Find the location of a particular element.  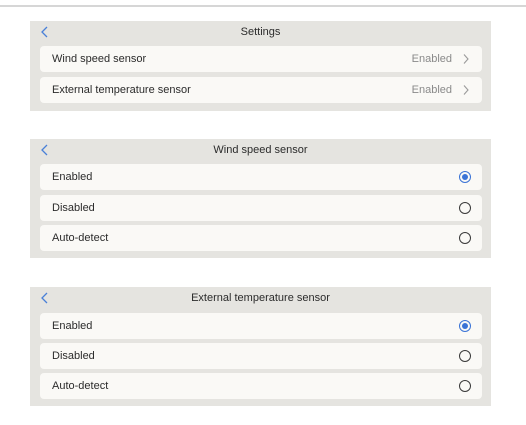

settings-item-label: Wind speed sensor is located at coordinates (99, 59).